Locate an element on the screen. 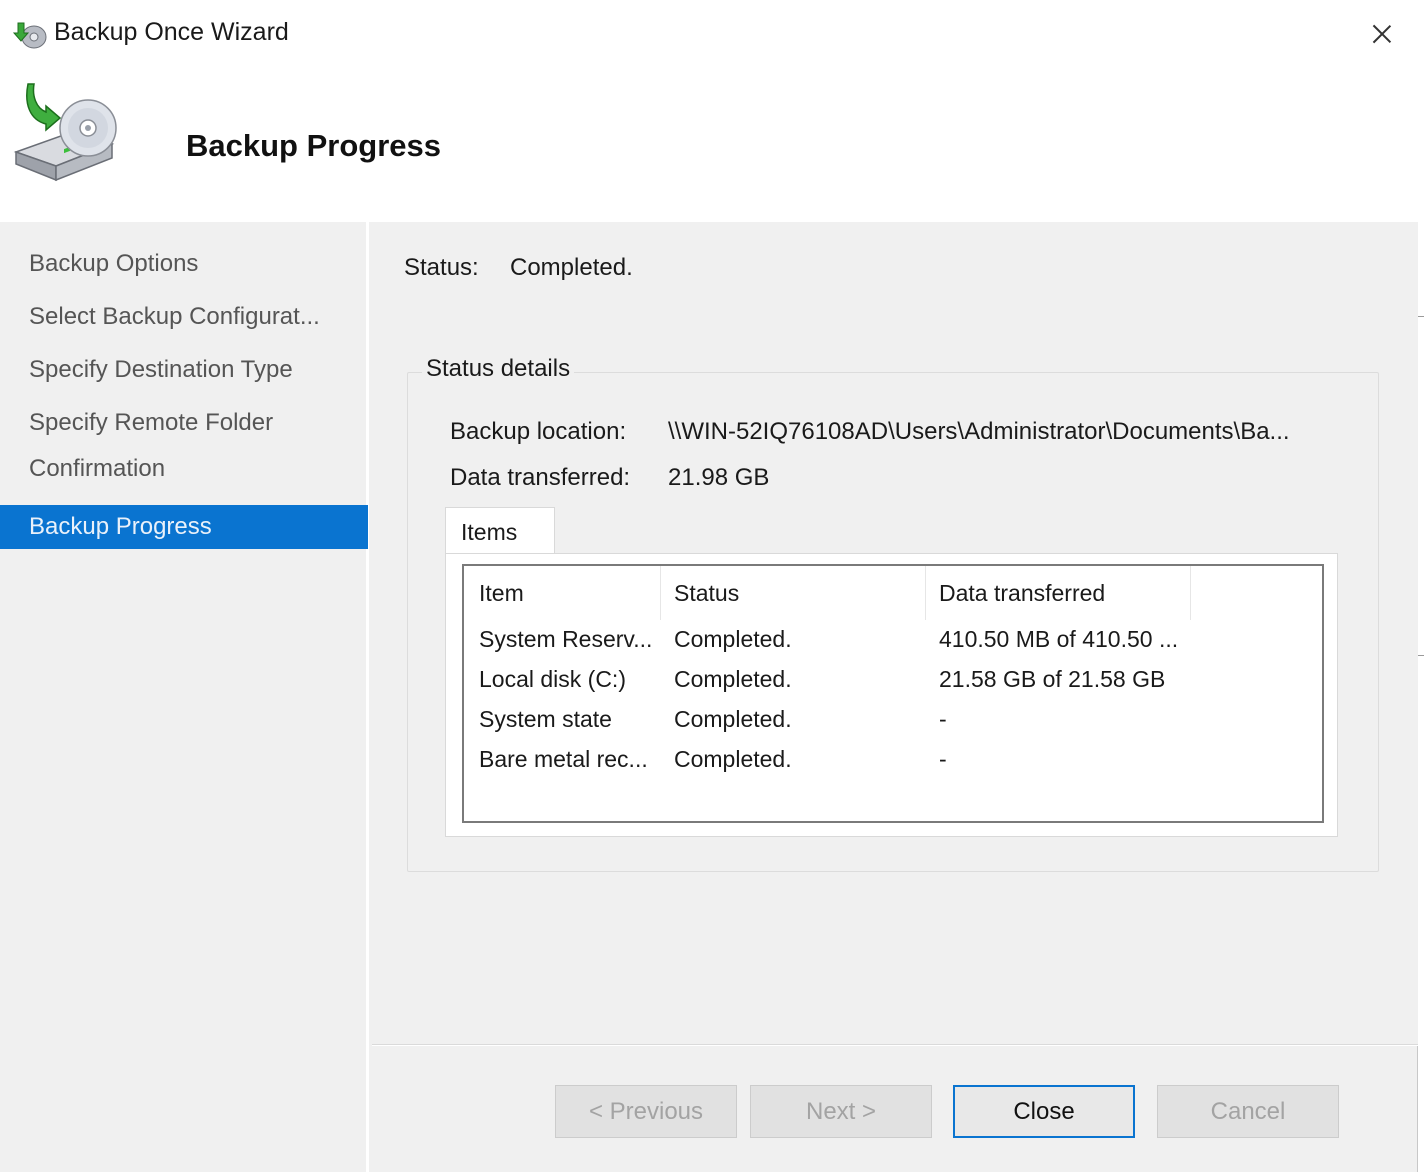  close-button: Close is located at coordinates (1044, 1111).